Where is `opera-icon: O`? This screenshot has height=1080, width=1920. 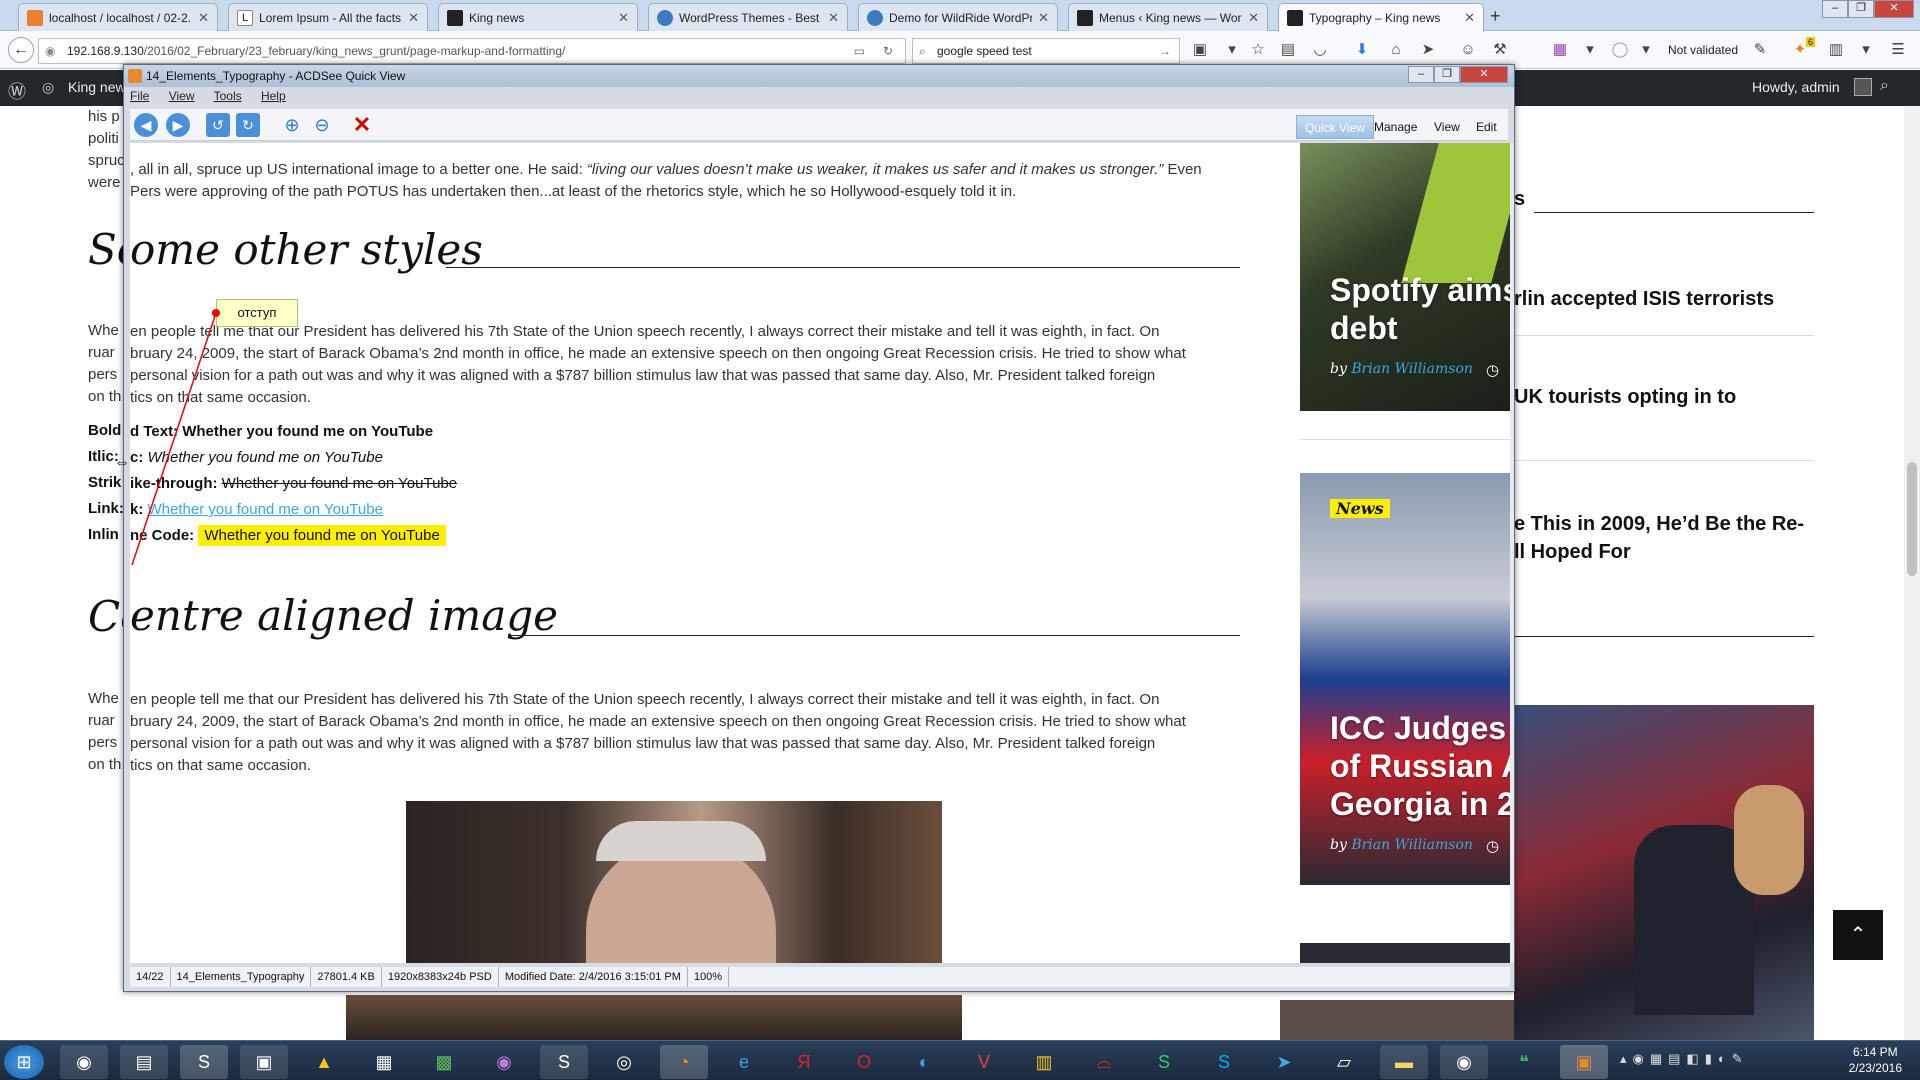
opera-icon: O is located at coordinates (864, 1062).